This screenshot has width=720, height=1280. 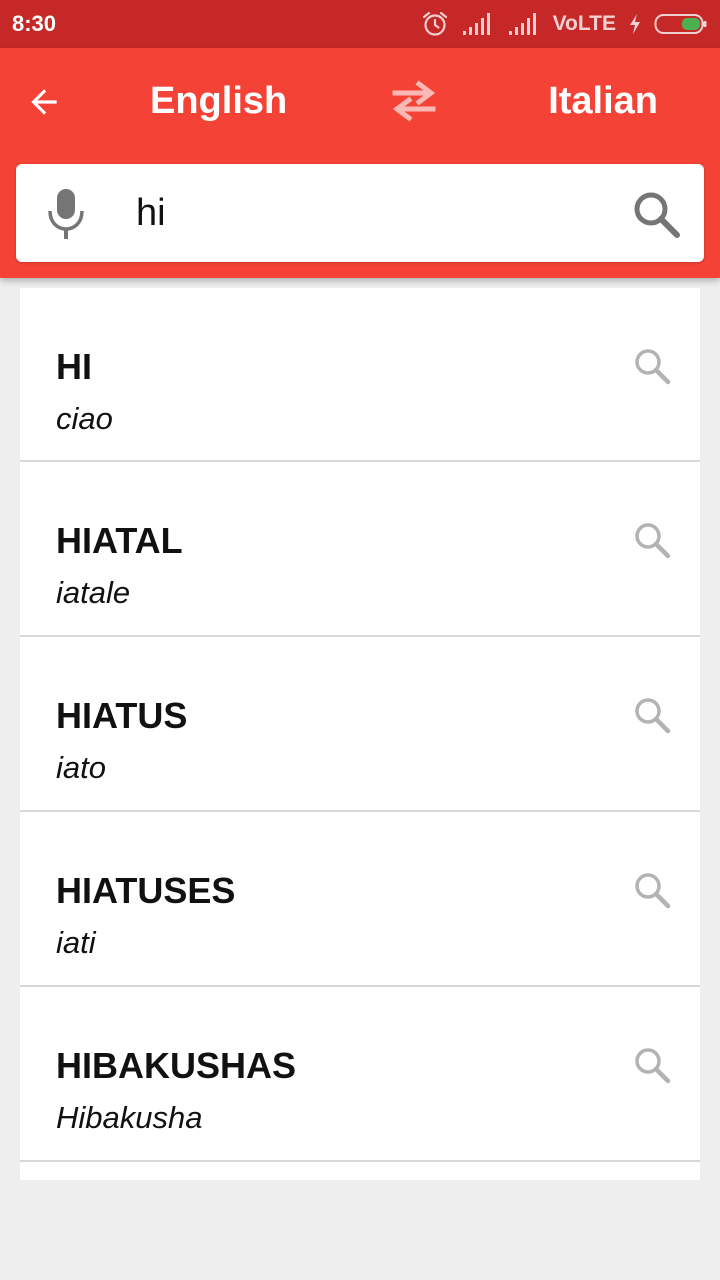 I want to click on result-translation: iatale, so click(x=93, y=592).